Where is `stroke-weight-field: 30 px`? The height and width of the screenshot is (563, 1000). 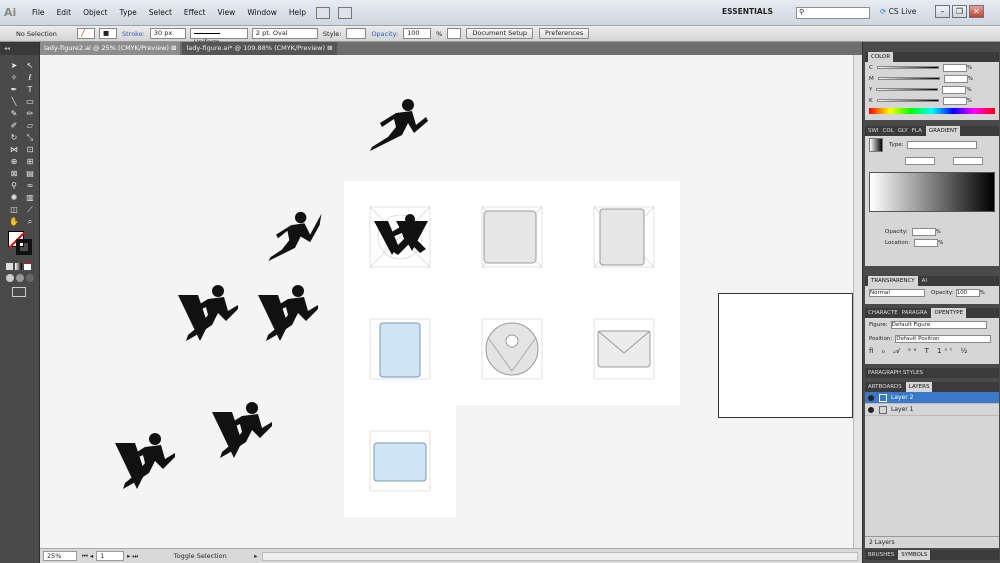
stroke-weight-field: 30 px is located at coordinates (167, 33).